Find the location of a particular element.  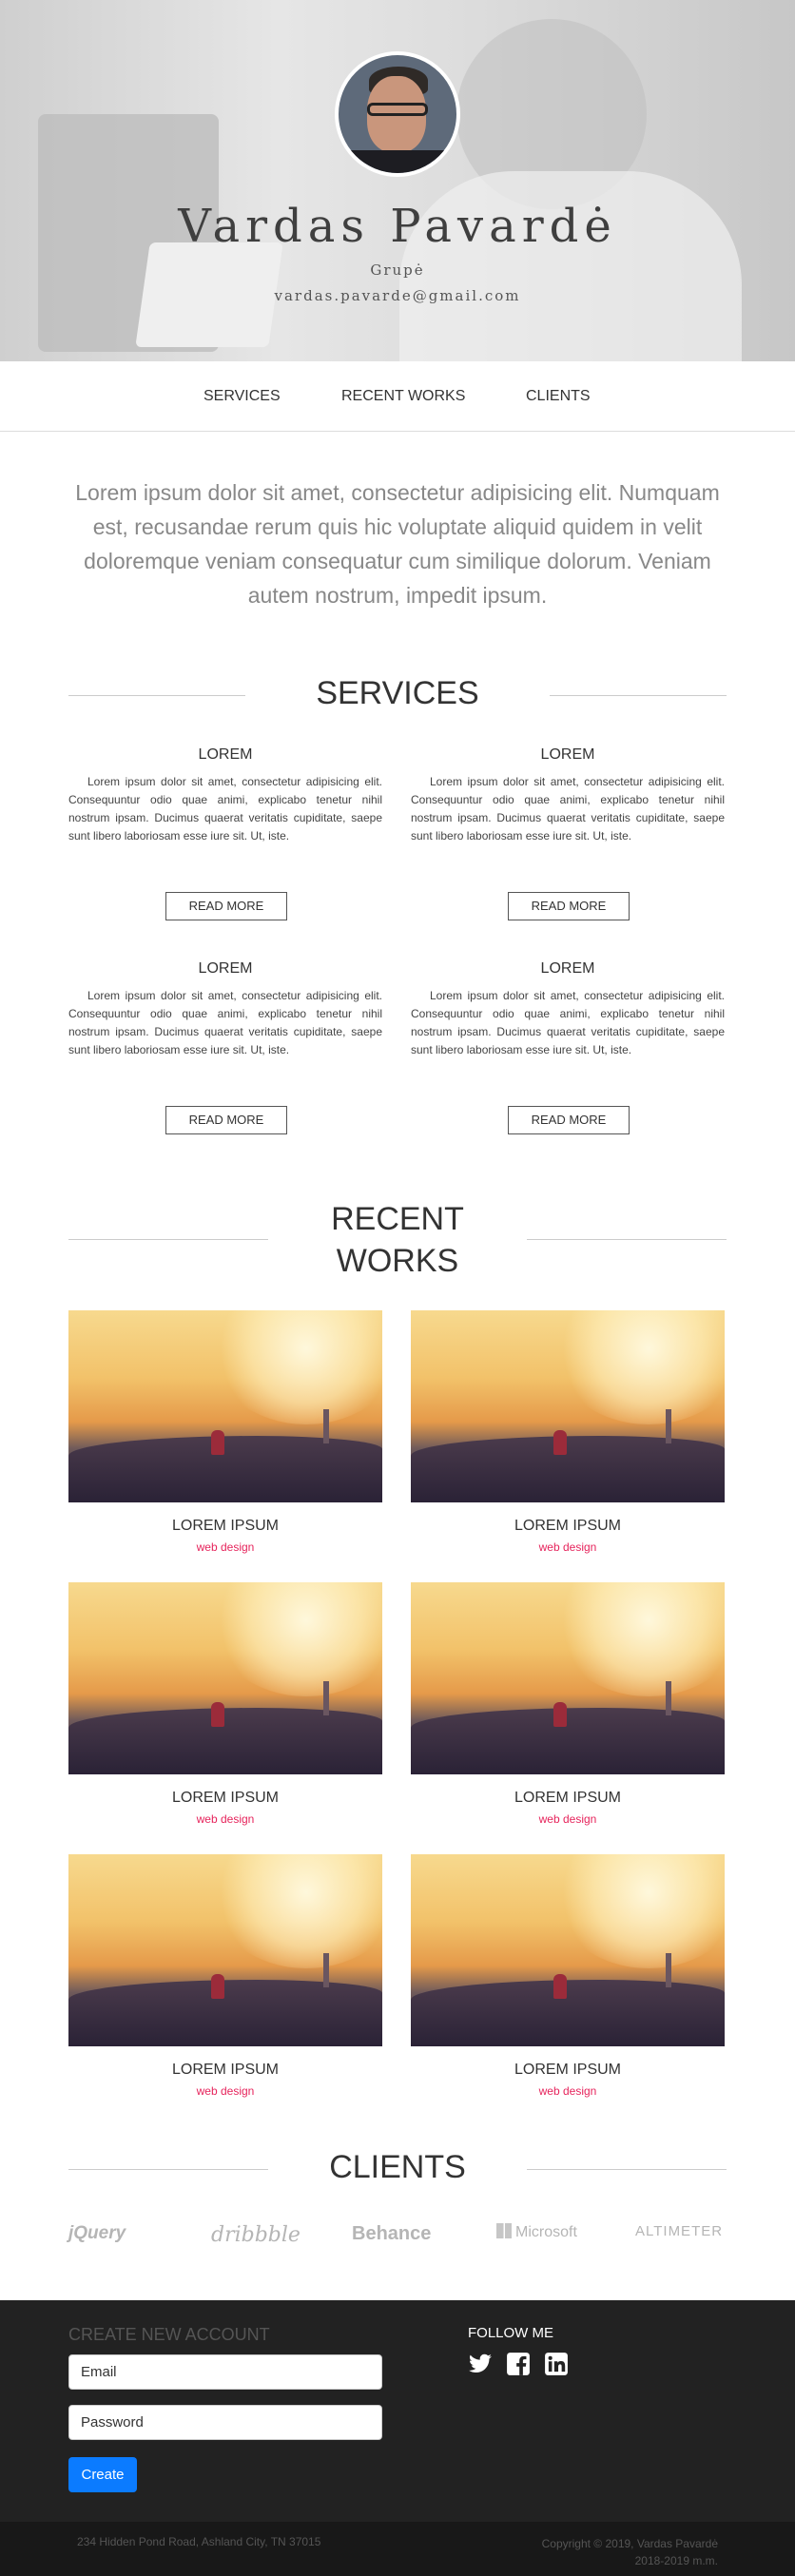

create-account-title: CREATE NEW ACCOUNT is located at coordinates (169, 2334).